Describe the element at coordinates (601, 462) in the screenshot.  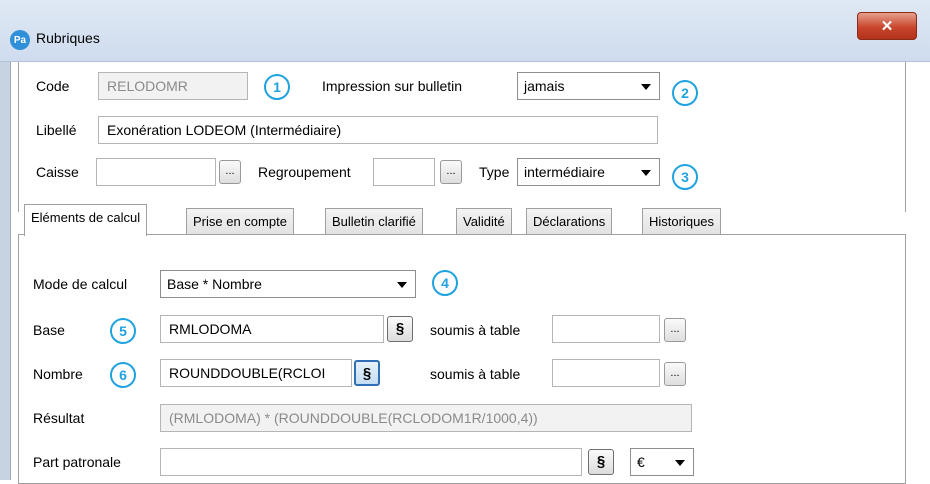
I see `part-formula-button: §` at that location.